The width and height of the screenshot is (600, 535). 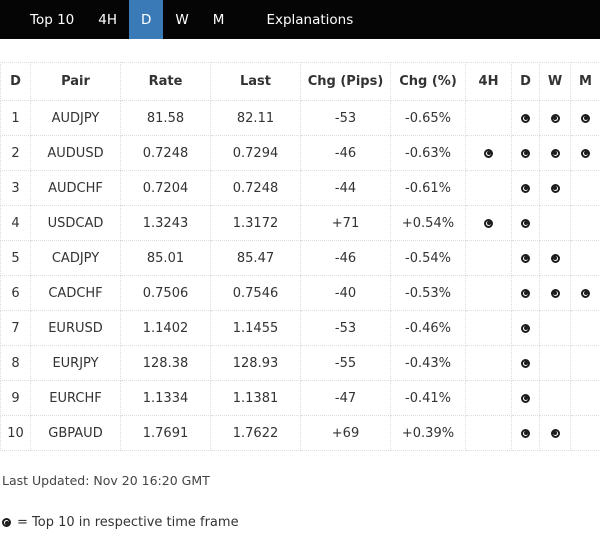 I want to click on cell-last: 1.1455, so click(x=255, y=328).